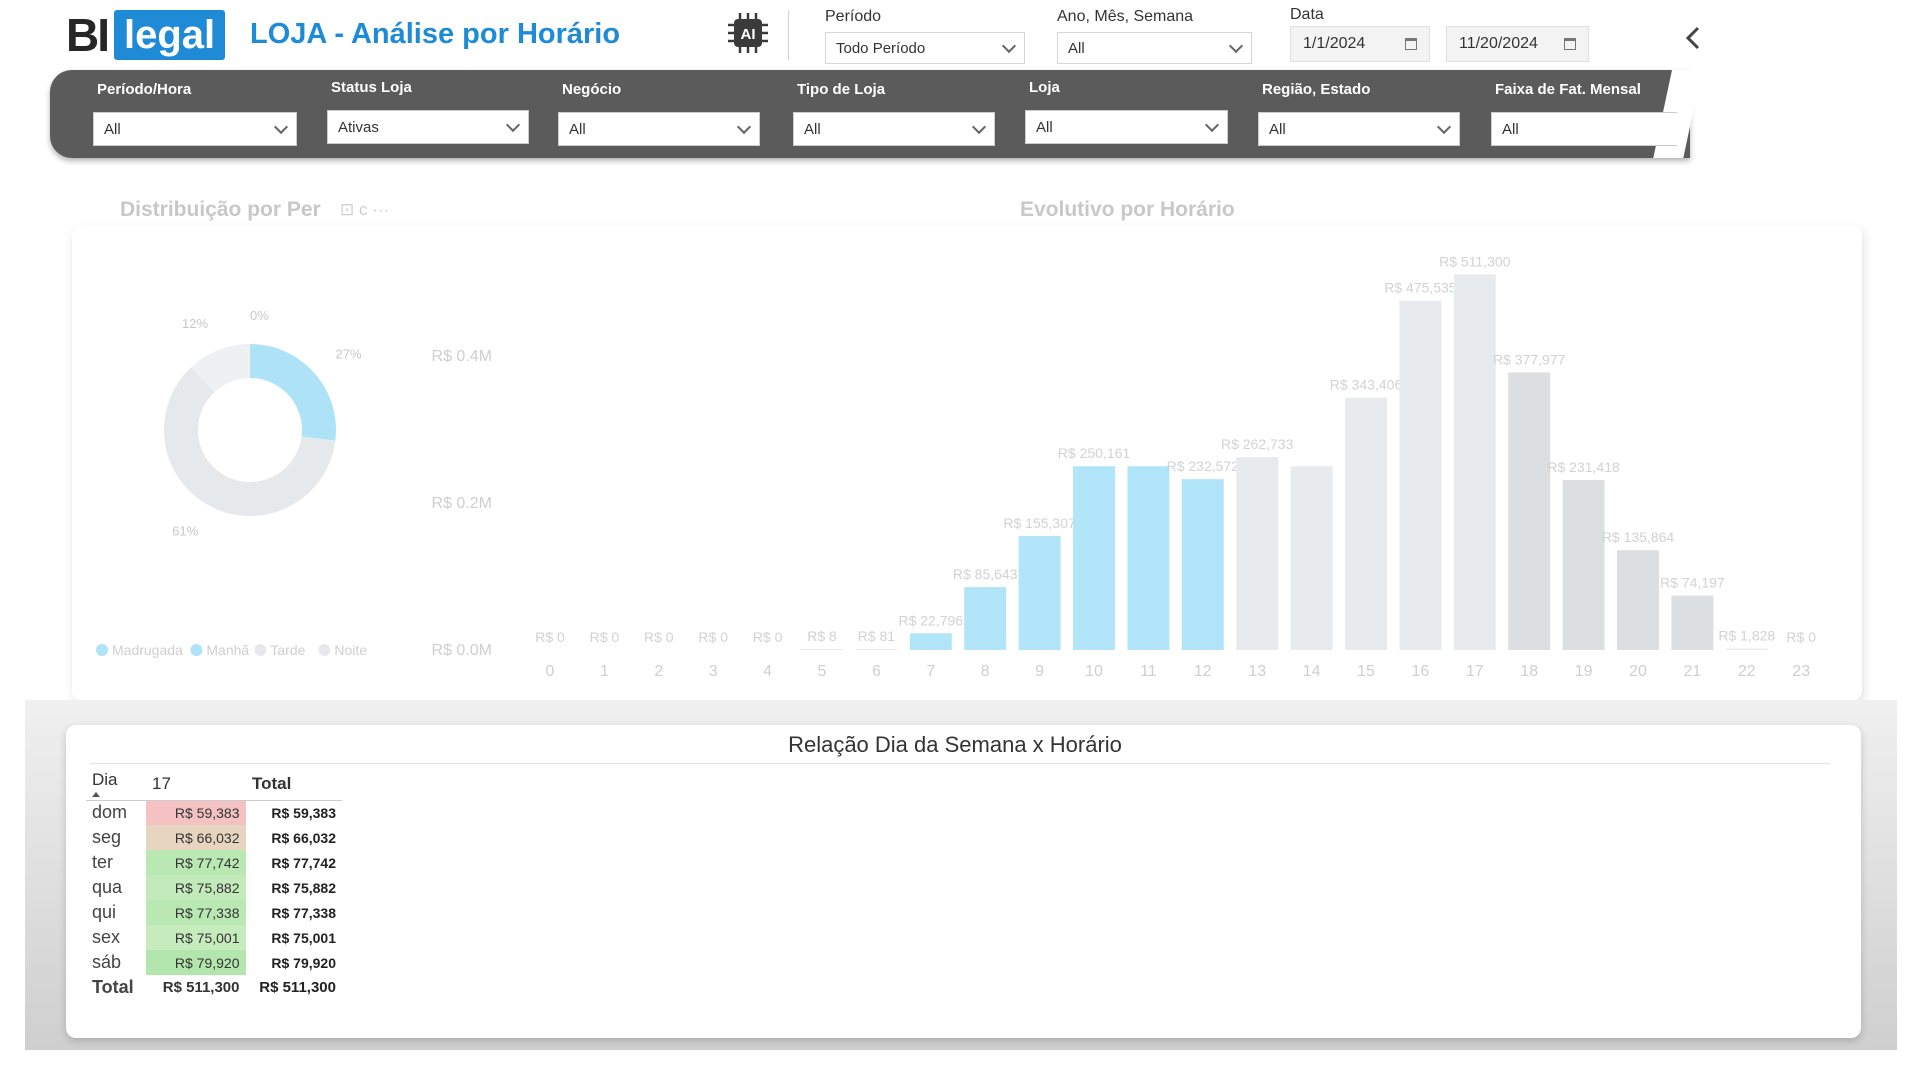 This screenshot has height=1080, width=1920. I want to click on matrix-row-seg: seg R$ 66,032 R$ 66,032, so click(214, 837).